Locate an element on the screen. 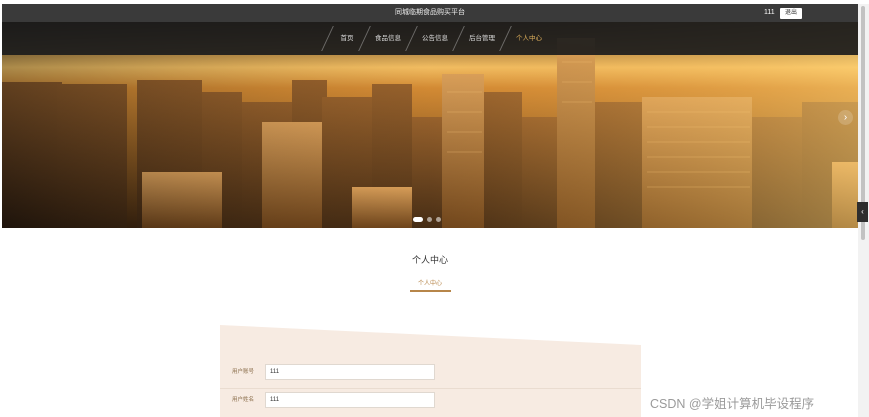 The image size is (869, 417). site-title: 同城临期食品购买平台 is located at coordinates (430, 12).